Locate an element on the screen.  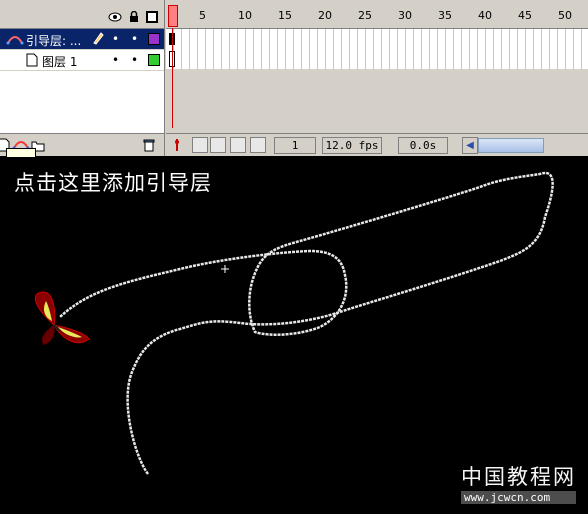
ruler-number: 40 is located at coordinates (485, 15).